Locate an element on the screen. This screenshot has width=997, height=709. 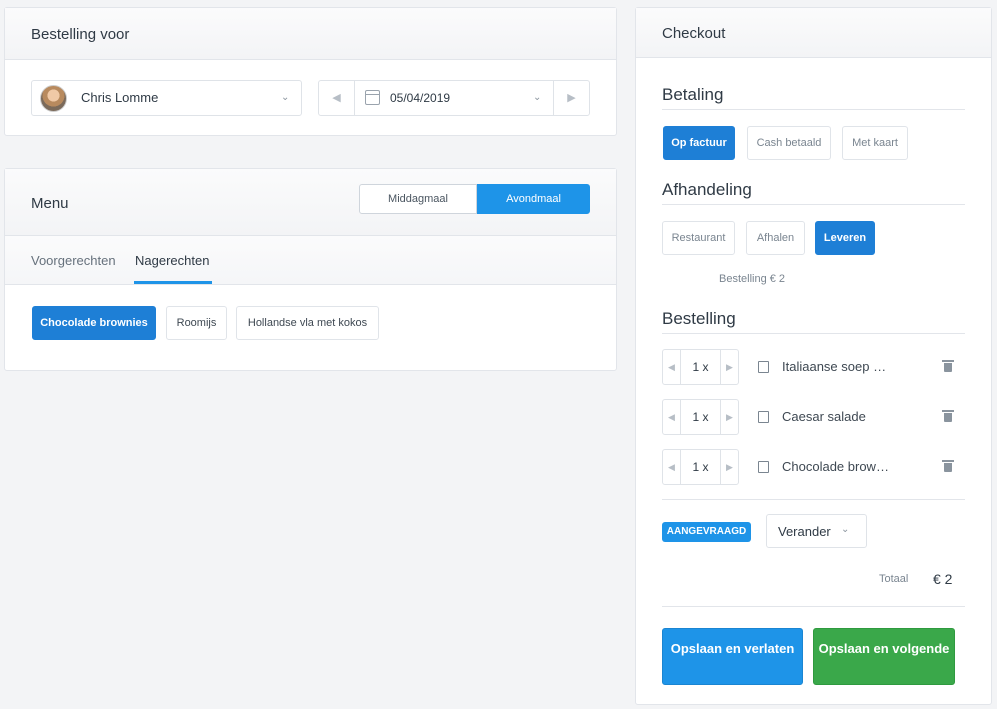
change-status-select: Verander ⌄ is located at coordinates (816, 531).